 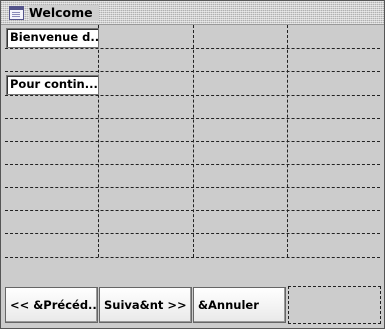 I want to click on empty-button-slot, so click(x=334, y=305).